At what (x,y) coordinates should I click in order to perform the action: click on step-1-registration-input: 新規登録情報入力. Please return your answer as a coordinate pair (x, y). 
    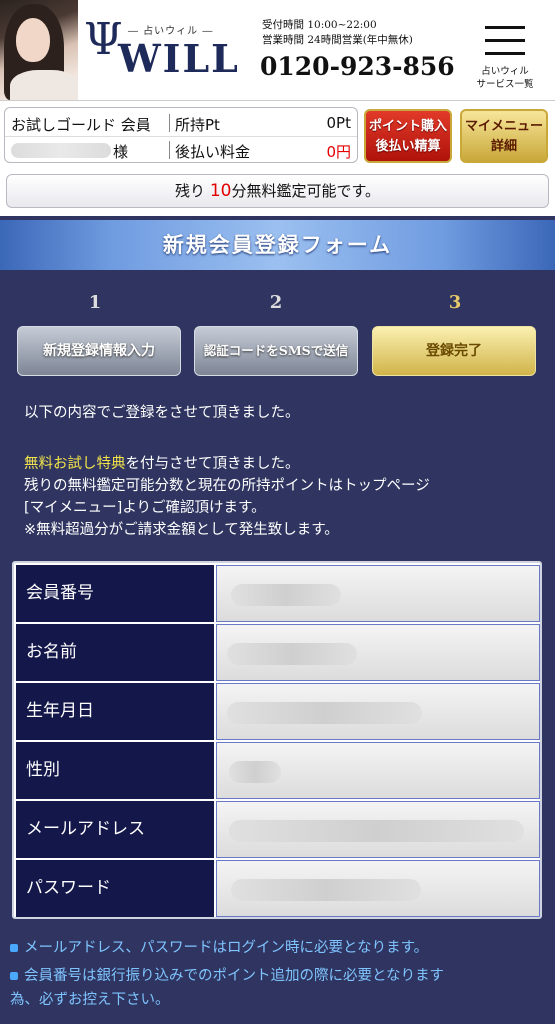
    Looking at the image, I should click on (99, 351).